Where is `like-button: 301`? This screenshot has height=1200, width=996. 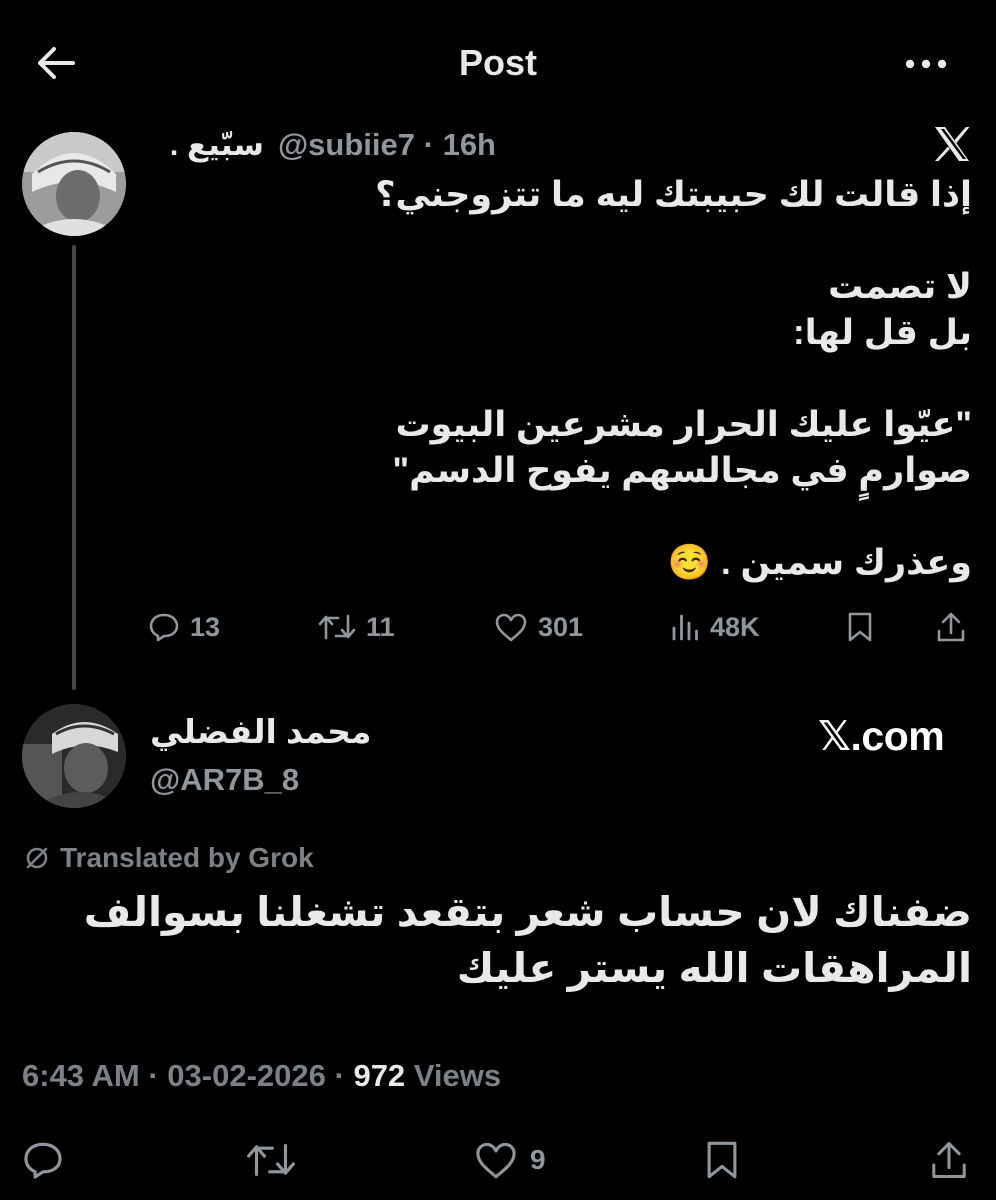
like-button: 301 is located at coordinates (538, 627).